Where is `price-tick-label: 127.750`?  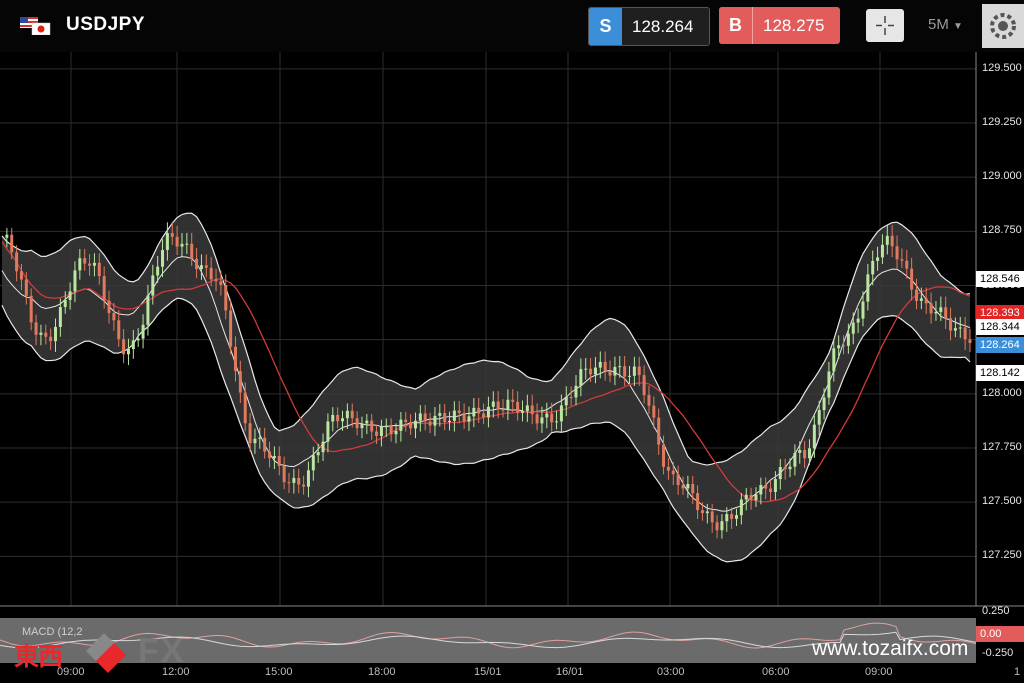 price-tick-label: 127.750 is located at coordinates (1002, 447).